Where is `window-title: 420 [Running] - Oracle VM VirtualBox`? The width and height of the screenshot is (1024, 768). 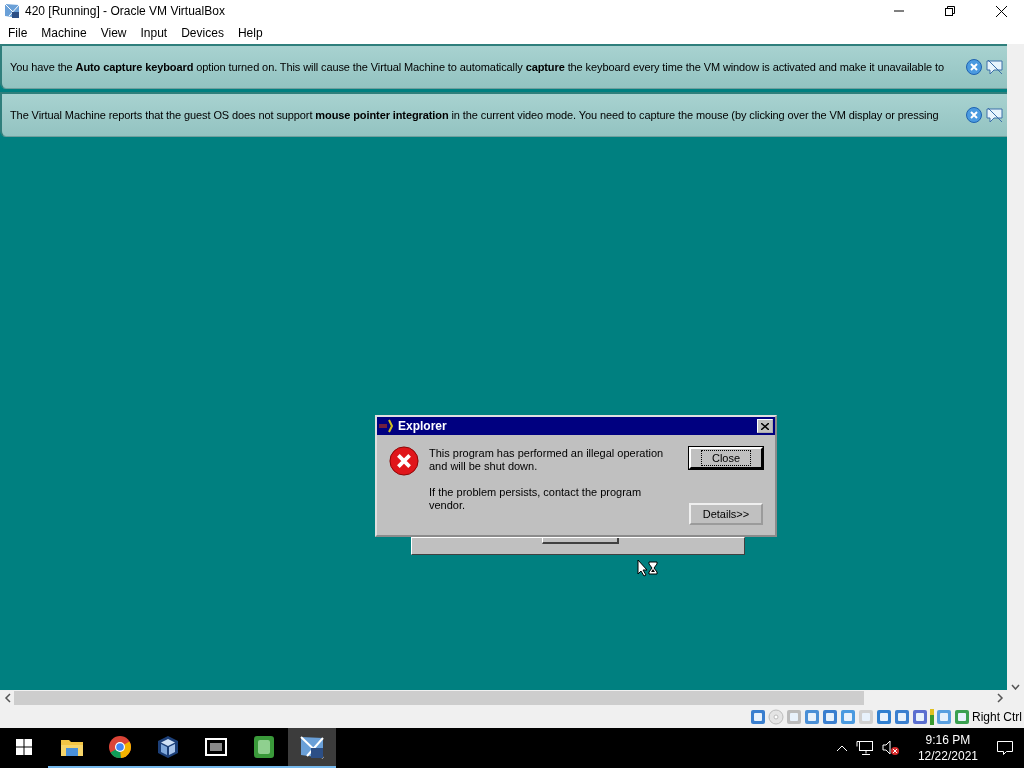
window-title: 420 [Running] - Oracle VM VirtualBox is located at coordinates (125, 11).